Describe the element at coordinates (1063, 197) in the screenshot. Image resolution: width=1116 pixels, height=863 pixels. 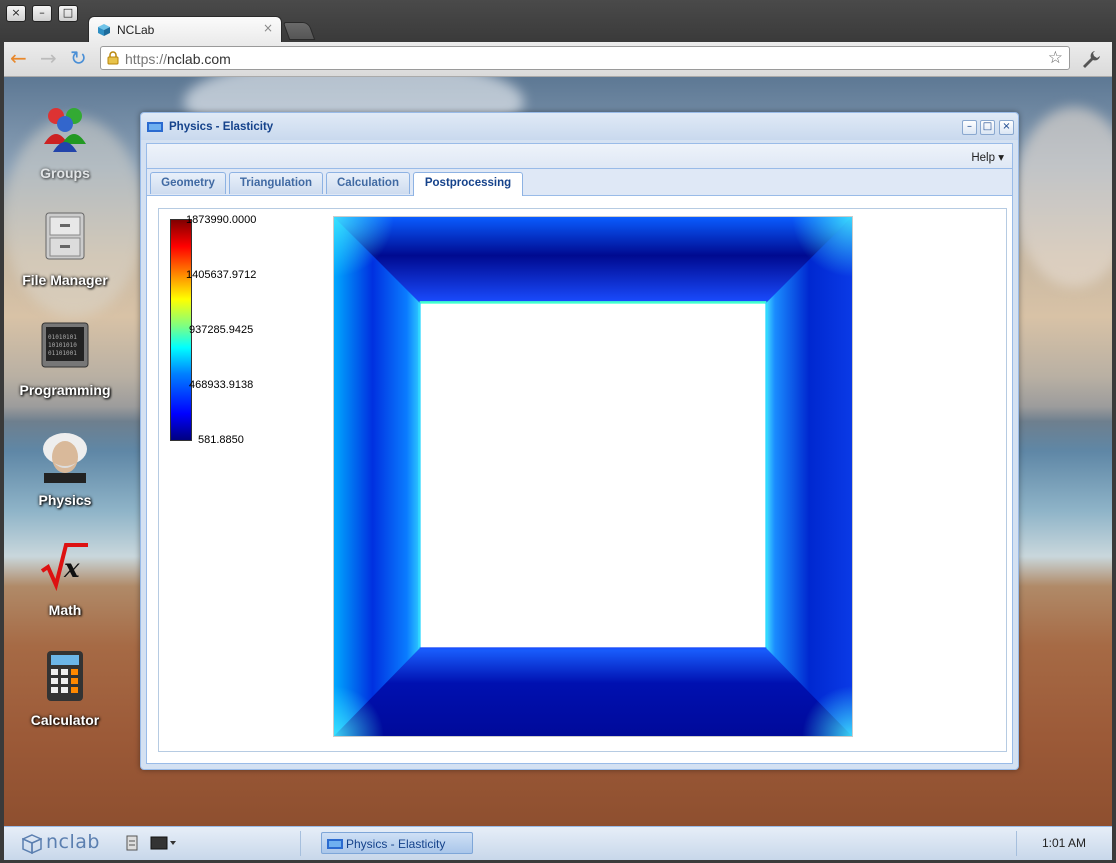
I see `cloud` at that location.